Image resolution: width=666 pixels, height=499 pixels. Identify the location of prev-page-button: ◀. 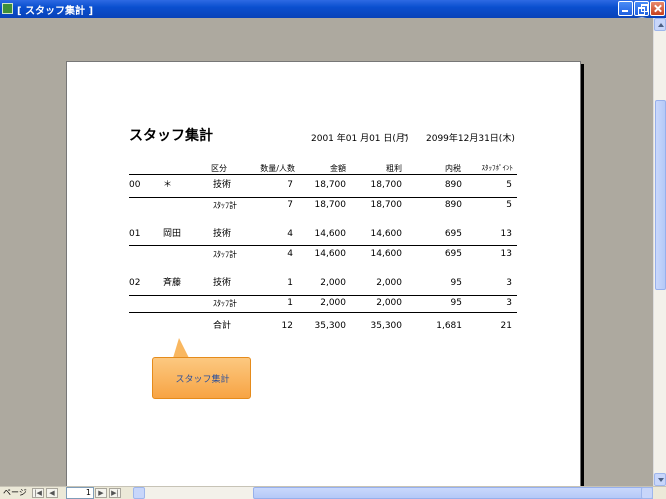
(52, 493).